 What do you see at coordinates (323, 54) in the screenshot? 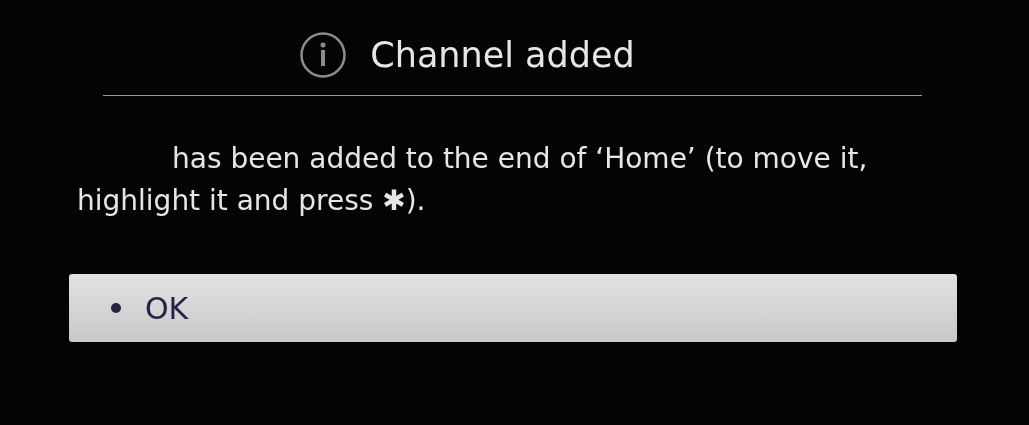
I see `info-icon` at bounding box center [323, 54].